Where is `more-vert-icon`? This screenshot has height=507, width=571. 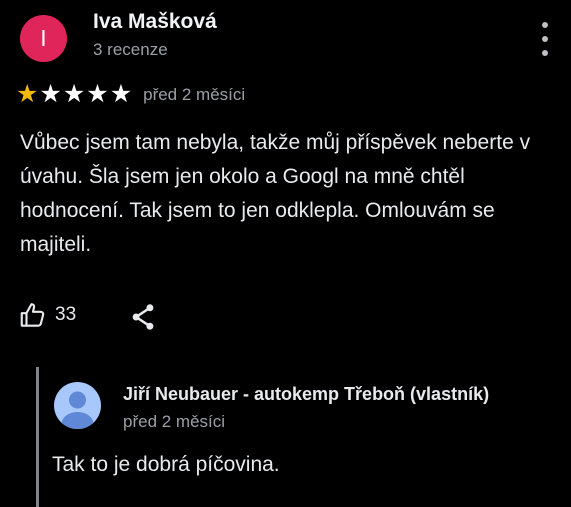 more-vert-icon is located at coordinates (545, 39).